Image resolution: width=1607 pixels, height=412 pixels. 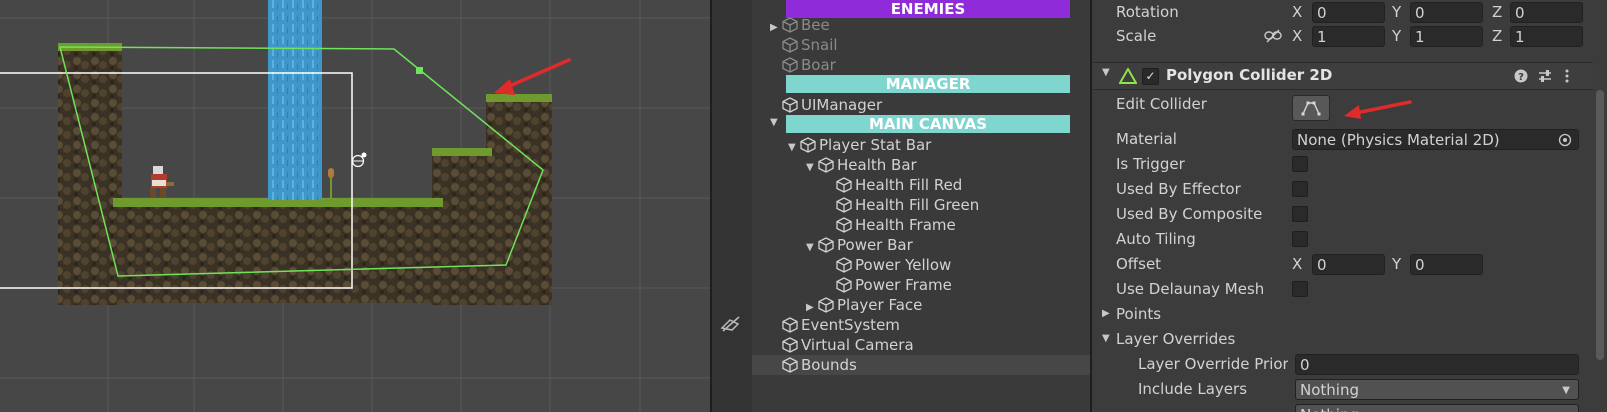 What do you see at coordinates (928, 84) in the screenshot?
I see `manager-banner: MANAGER` at bounding box center [928, 84].